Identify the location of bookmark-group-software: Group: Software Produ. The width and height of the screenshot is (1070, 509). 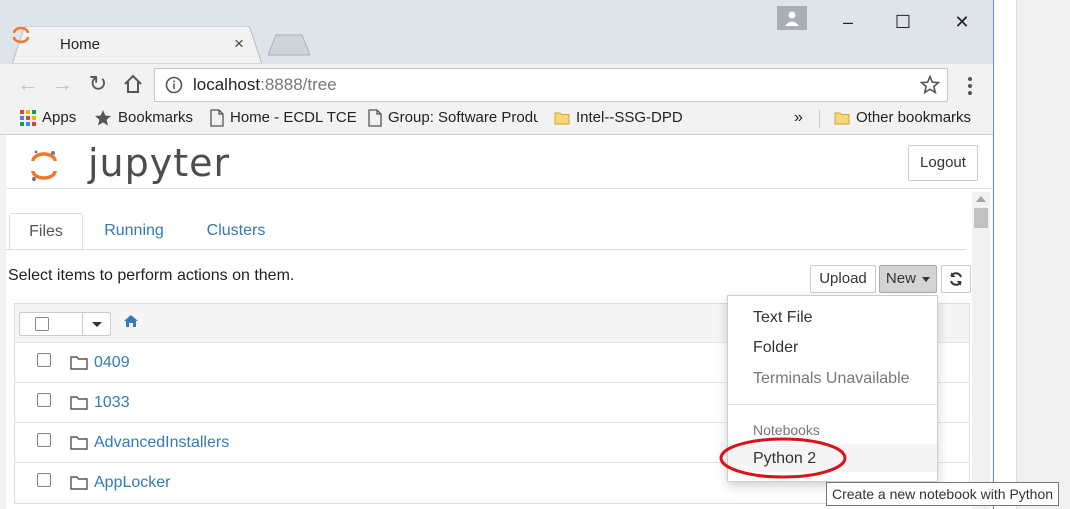
(453, 118).